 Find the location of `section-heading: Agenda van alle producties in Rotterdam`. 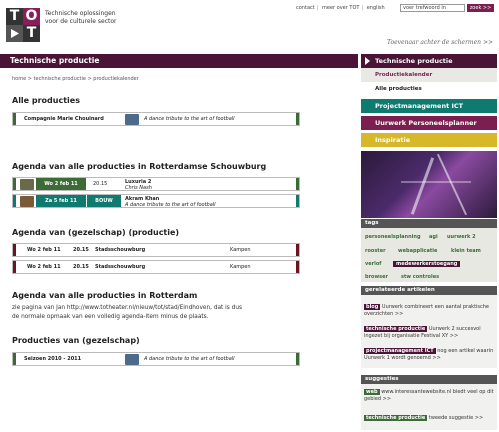

section-heading: Agenda van alle producties in Rotterdam is located at coordinates (105, 295).